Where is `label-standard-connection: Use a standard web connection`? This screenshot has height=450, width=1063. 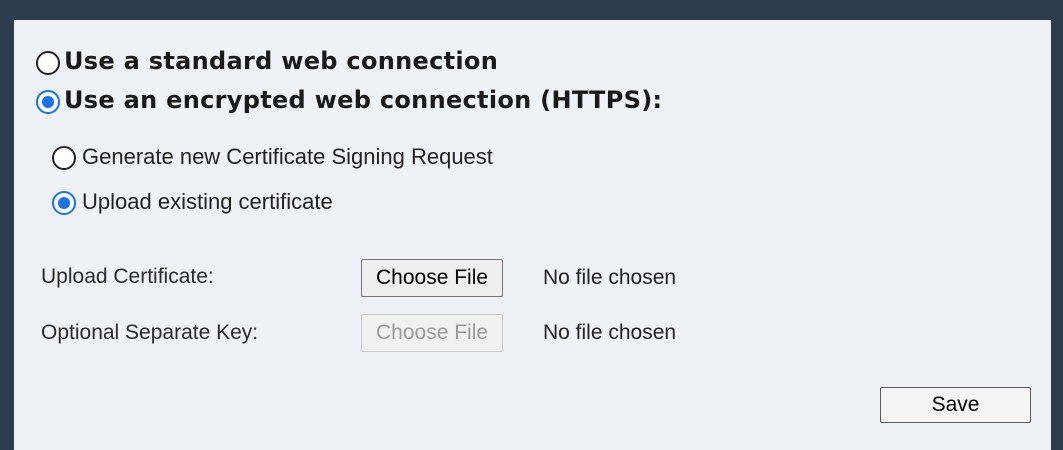 label-standard-connection: Use a standard web connection is located at coordinates (281, 61).